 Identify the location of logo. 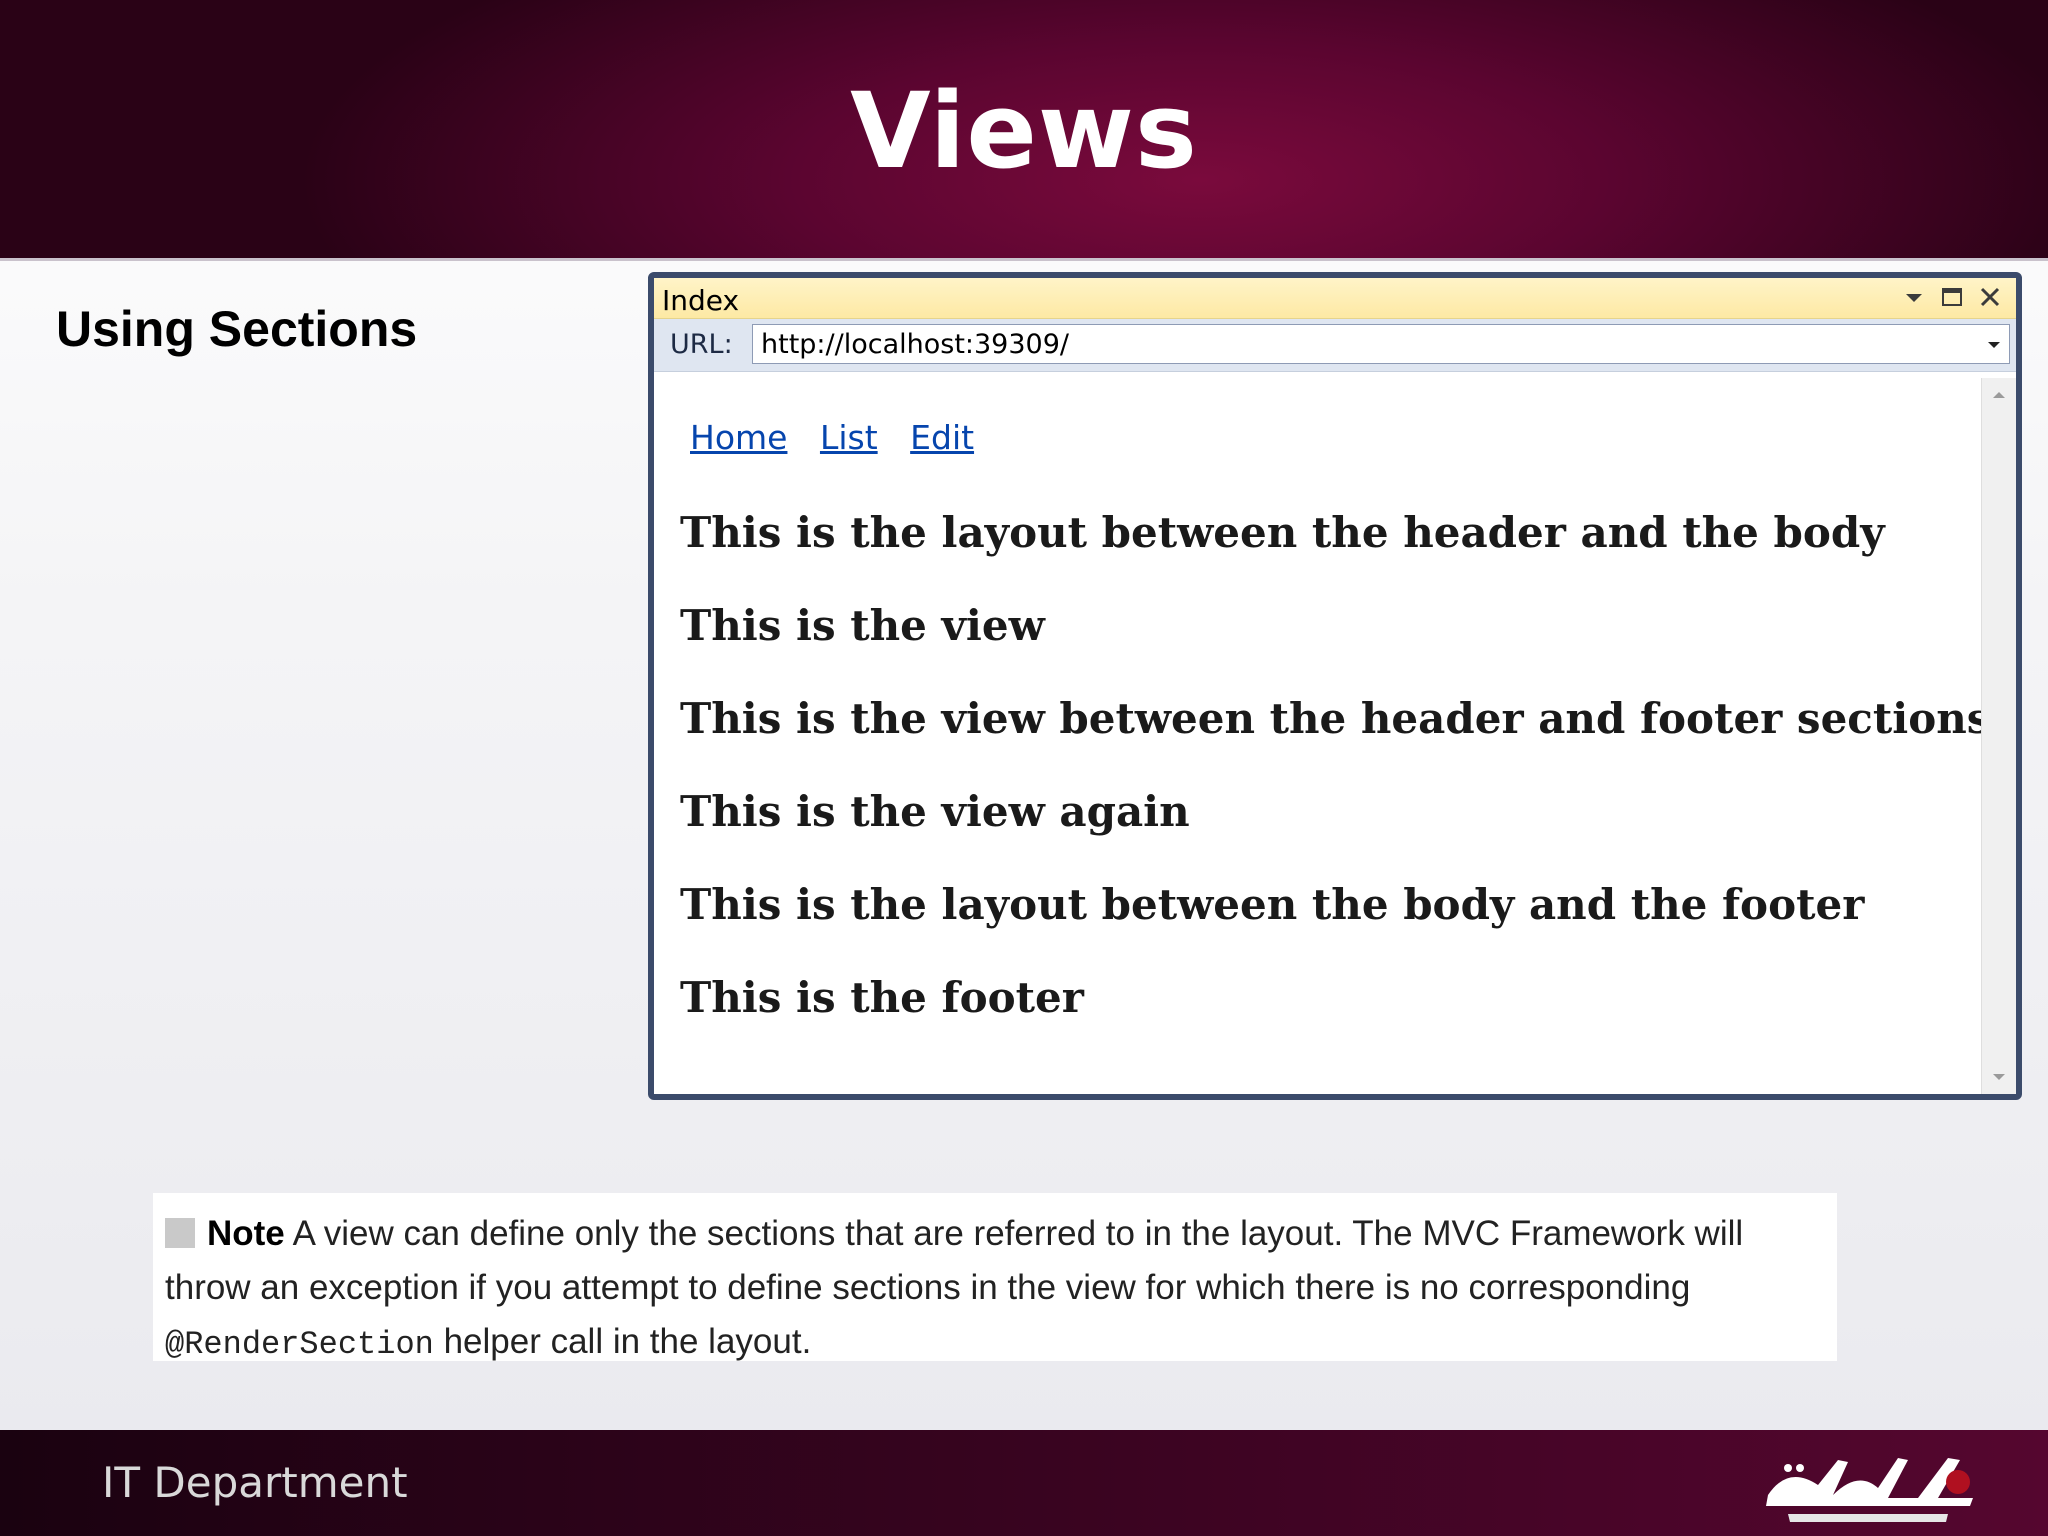
(1869, 1490).